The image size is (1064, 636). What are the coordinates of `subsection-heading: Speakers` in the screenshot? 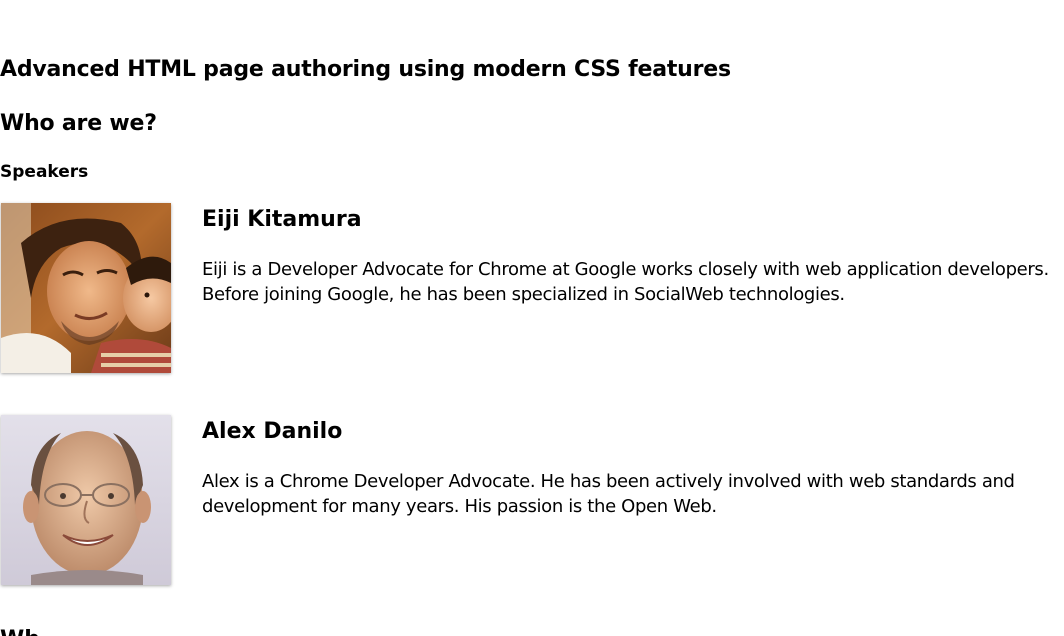 It's located at (44, 172).